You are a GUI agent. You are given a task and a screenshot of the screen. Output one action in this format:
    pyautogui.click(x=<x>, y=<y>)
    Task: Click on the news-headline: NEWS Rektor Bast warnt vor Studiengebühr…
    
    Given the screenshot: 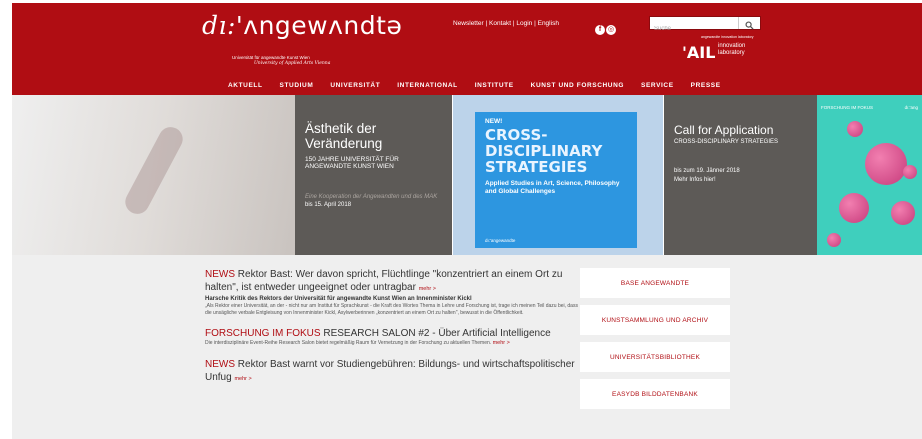 What is the action you would take?
    pyautogui.click(x=392, y=372)
    